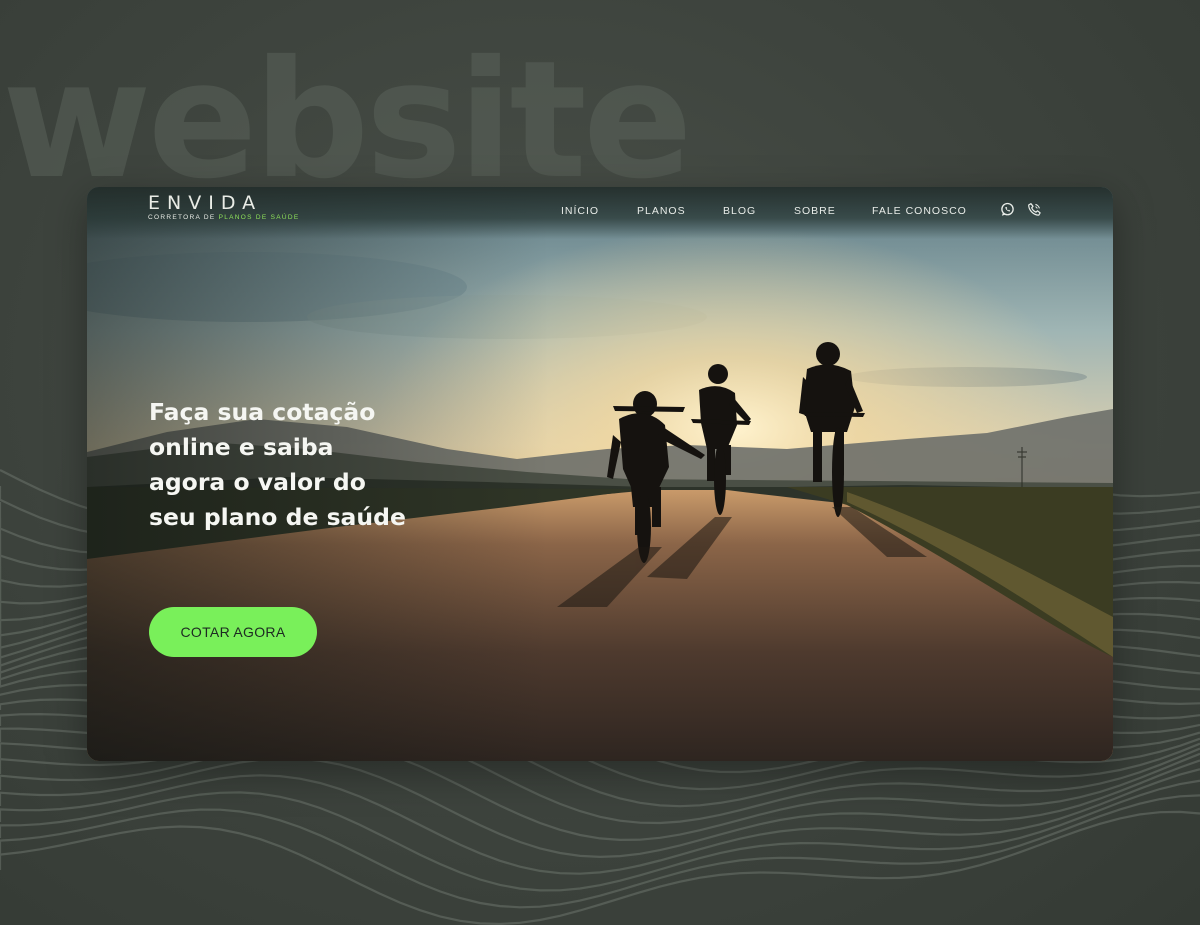 This screenshot has height=925, width=1200. Describe the element at coordinates (919, 211) in the screenshot. I see `nav-item-fale-conosco: FALE CONOSCO` at that location.